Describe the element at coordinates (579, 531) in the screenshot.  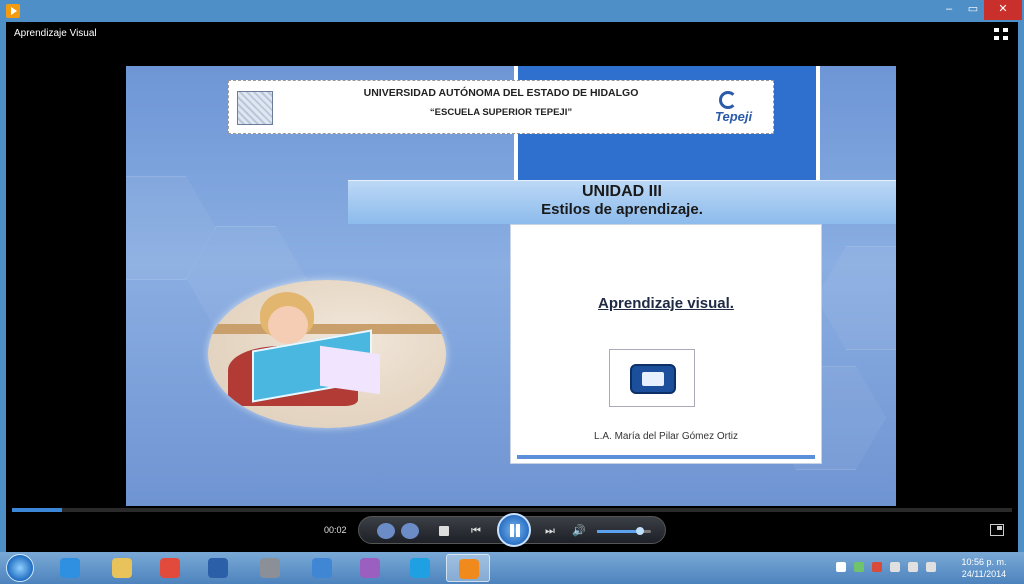
I see `mute-button: 🔊` at that location.